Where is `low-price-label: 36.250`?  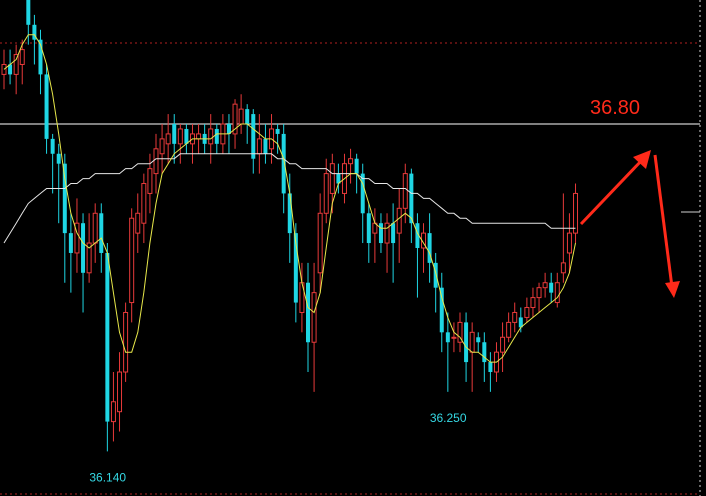
low-price-label: 36.250 is located at coordinates (448, 418).